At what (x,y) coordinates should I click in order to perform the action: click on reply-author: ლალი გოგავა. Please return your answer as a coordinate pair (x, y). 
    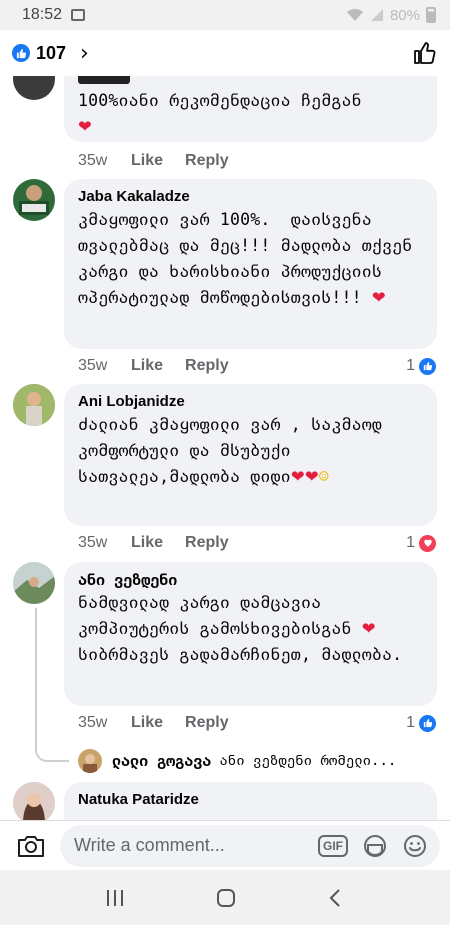
    Looking at the image, I should click on (162, 761).